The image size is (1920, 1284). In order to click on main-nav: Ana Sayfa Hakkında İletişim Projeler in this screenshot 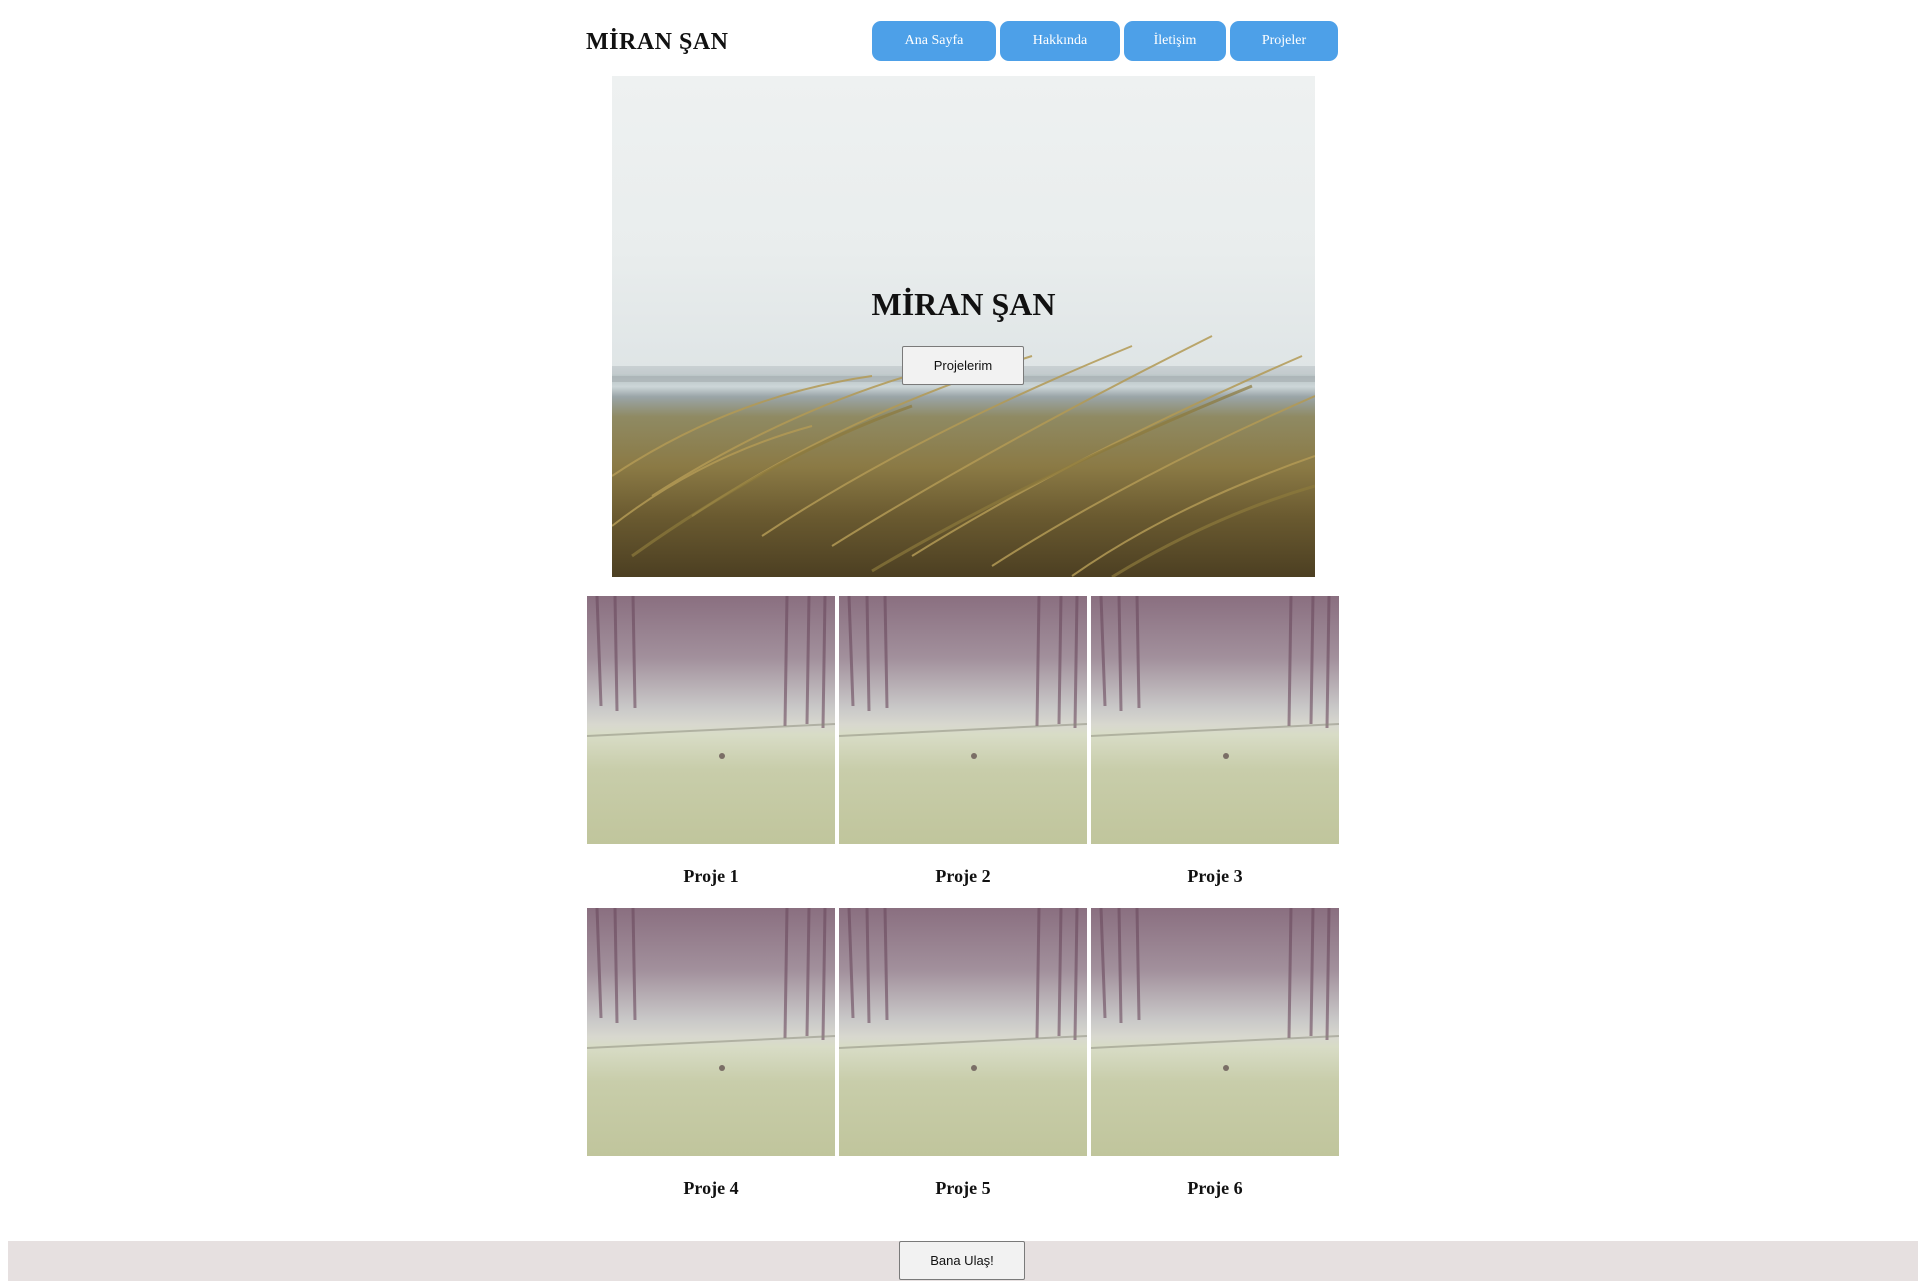, I will do `click(1105, 41)`.